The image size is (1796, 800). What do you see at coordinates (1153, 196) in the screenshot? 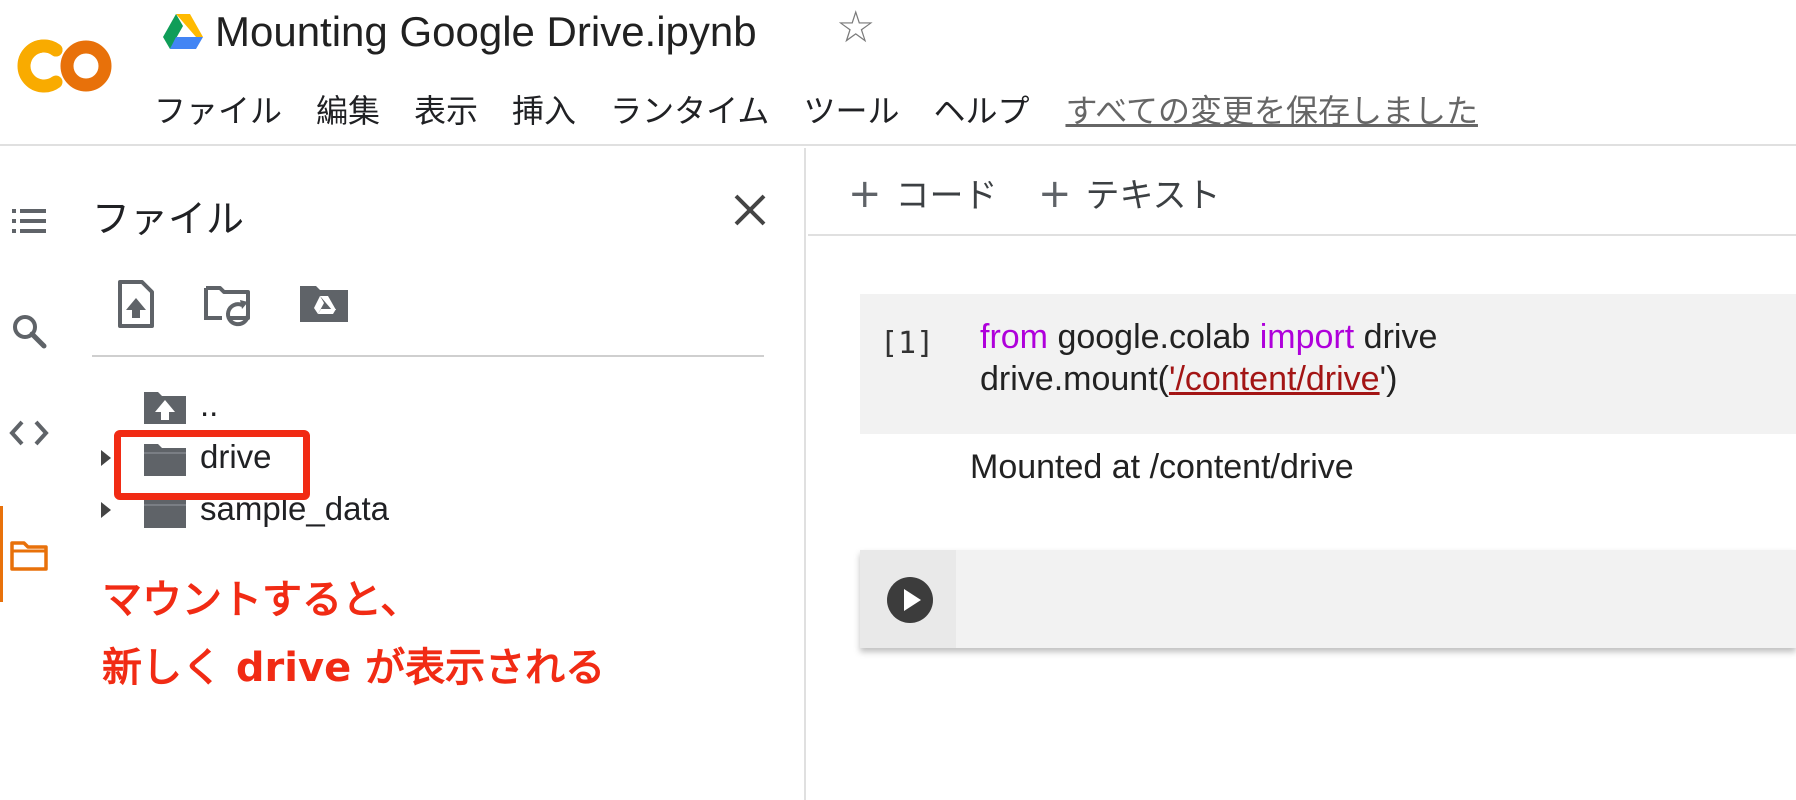
I see `add-text-label: テキスト` at bounding box center [1153, 196].